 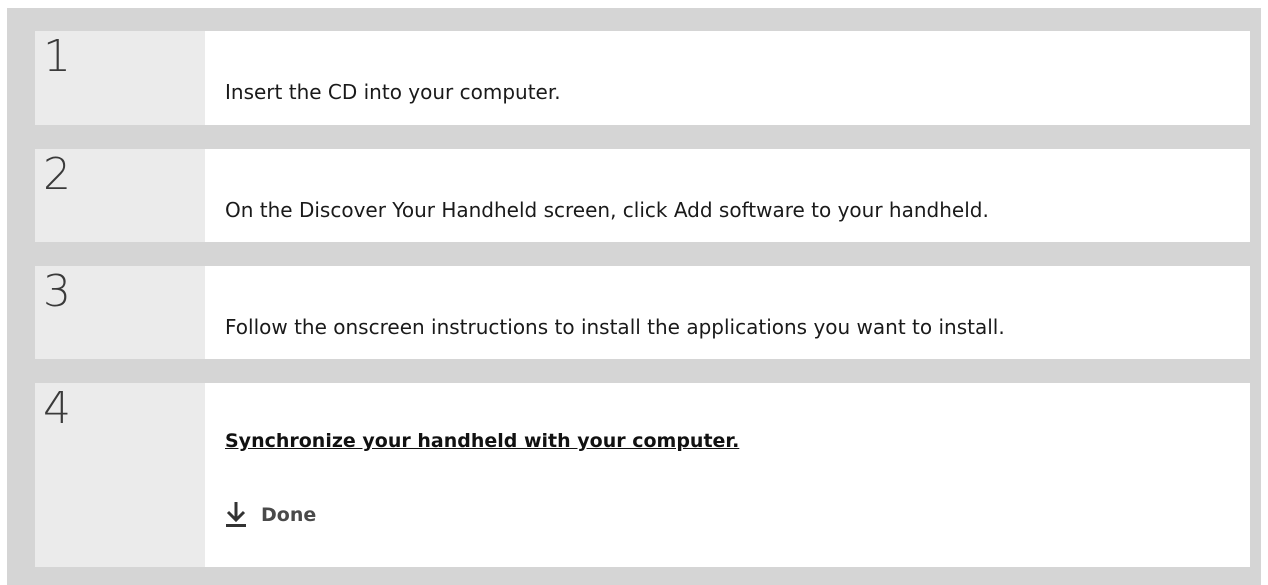 What do you see at coordinates (727, 78) in the screenshot?
I see `step-content: Insert the CD into your computer.` at bounding box center [727, 78].